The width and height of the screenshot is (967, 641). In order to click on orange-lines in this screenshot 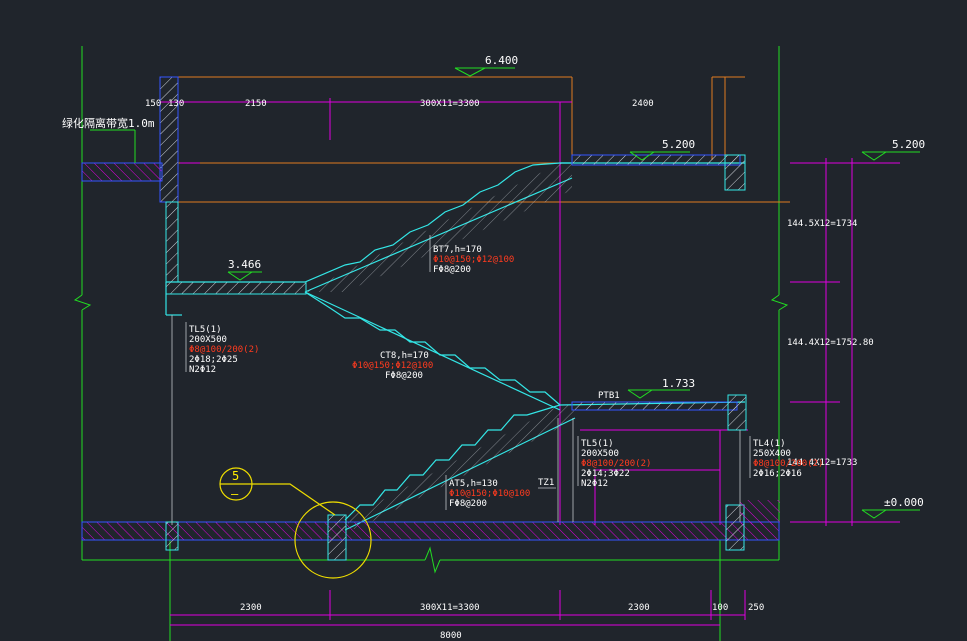, I will do `click(474, 139)`.